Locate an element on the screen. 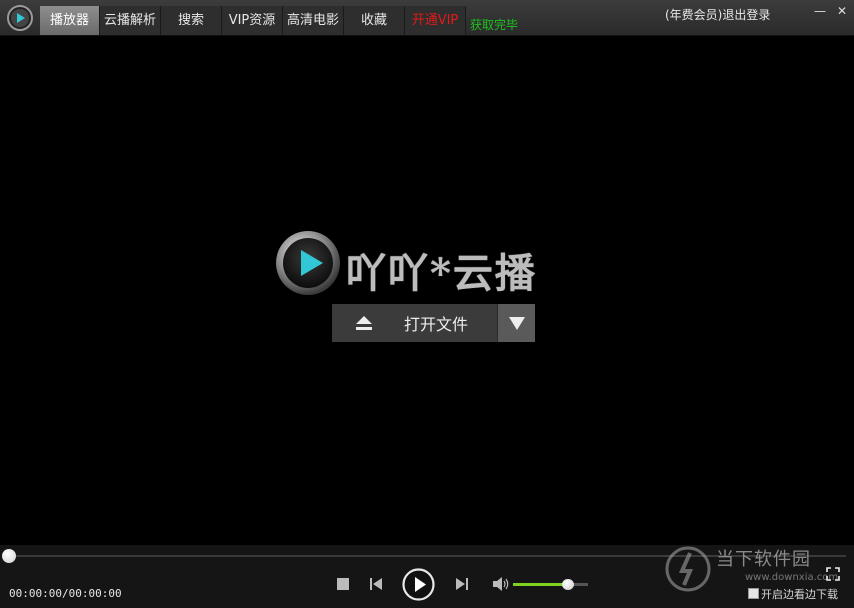 The width and height of the screenshot is (854, 608). brand-name: 吖吖*云播 is located at coordinates (441, 273).